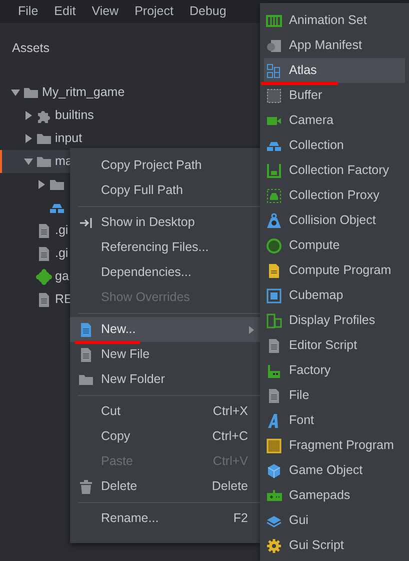 This screenshot has width=409, height=561. I want to click on manifest-icon, so click(274, 46).